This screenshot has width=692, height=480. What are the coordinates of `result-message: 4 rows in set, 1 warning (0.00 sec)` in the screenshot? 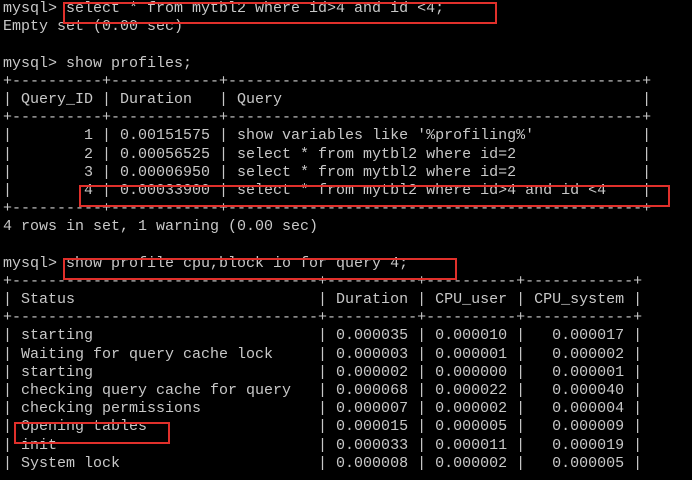 It's located at (161, 227).